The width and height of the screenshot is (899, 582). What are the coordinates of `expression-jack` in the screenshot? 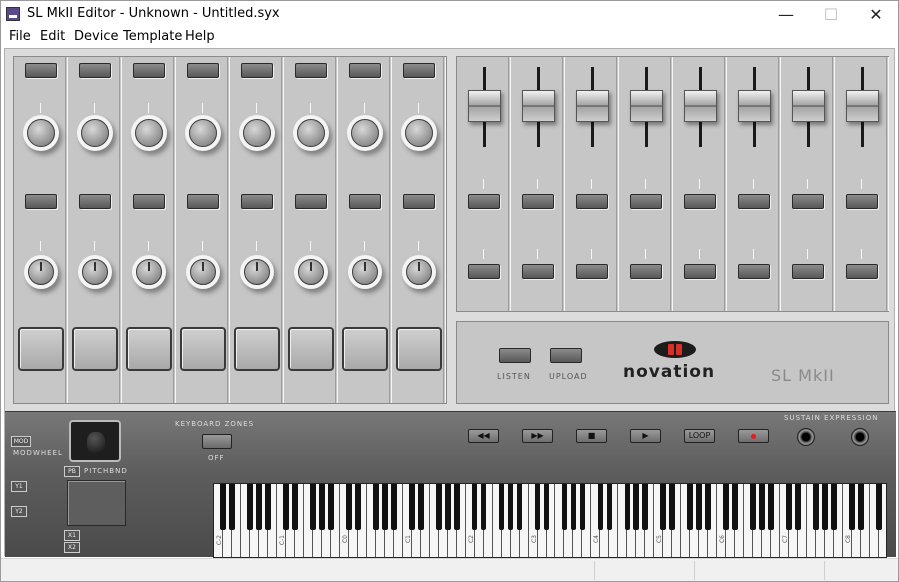 It's located at (860, 437).